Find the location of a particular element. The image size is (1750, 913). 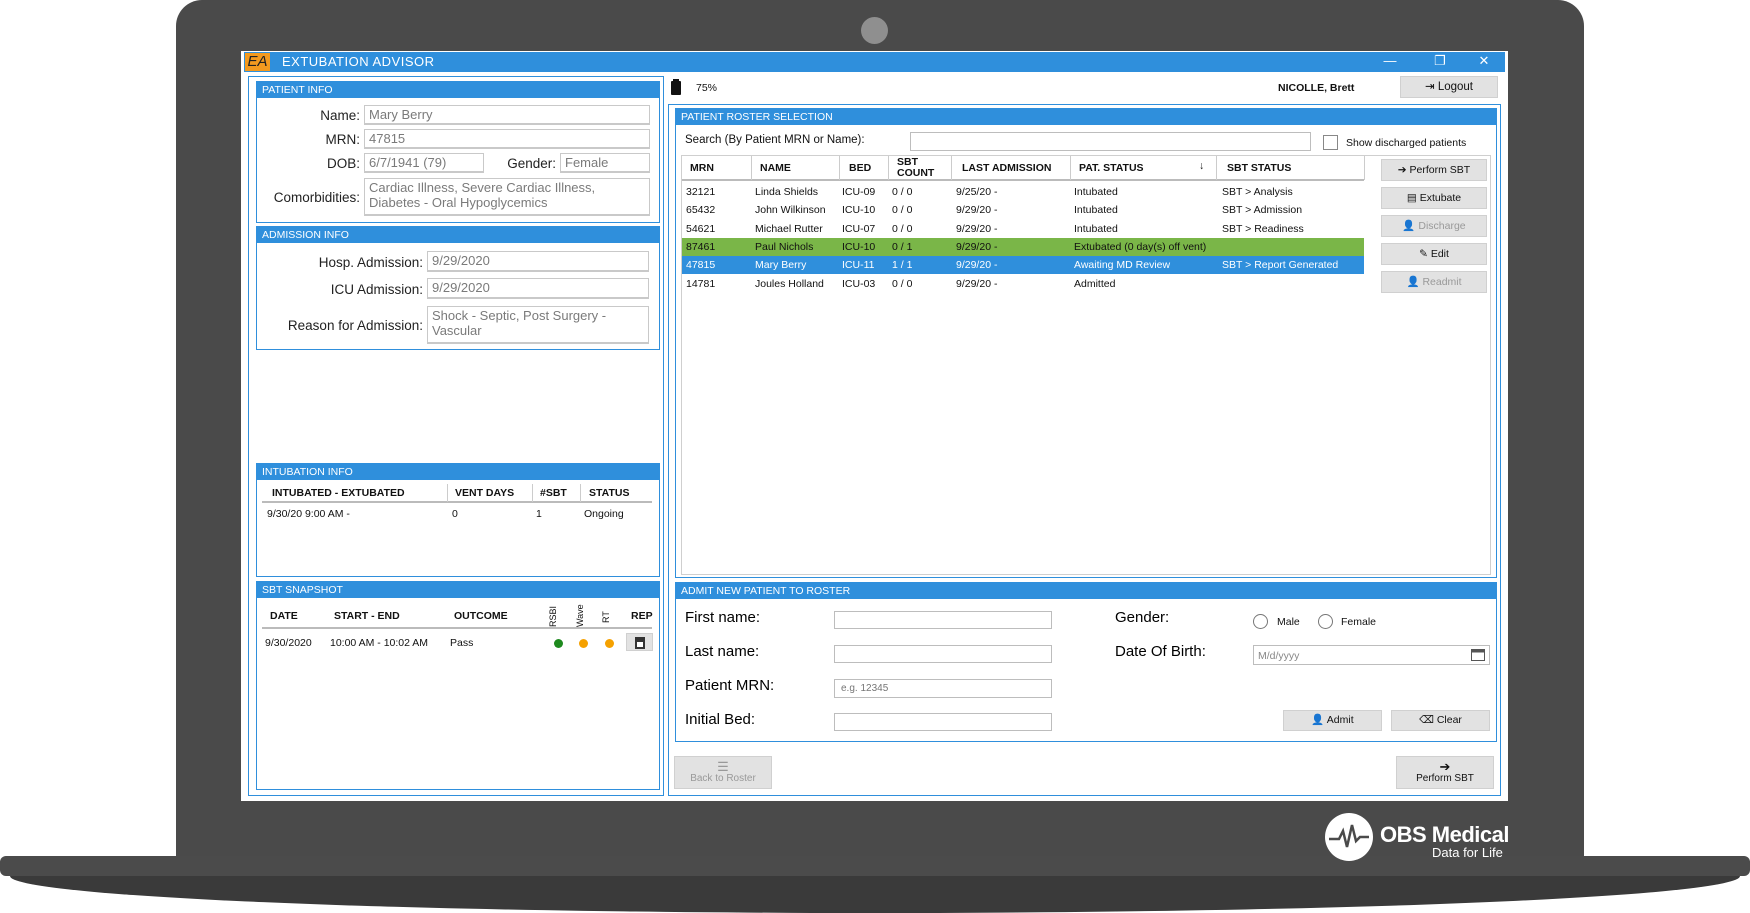

minimize-icon: — is located at coordinates (1390, 60).